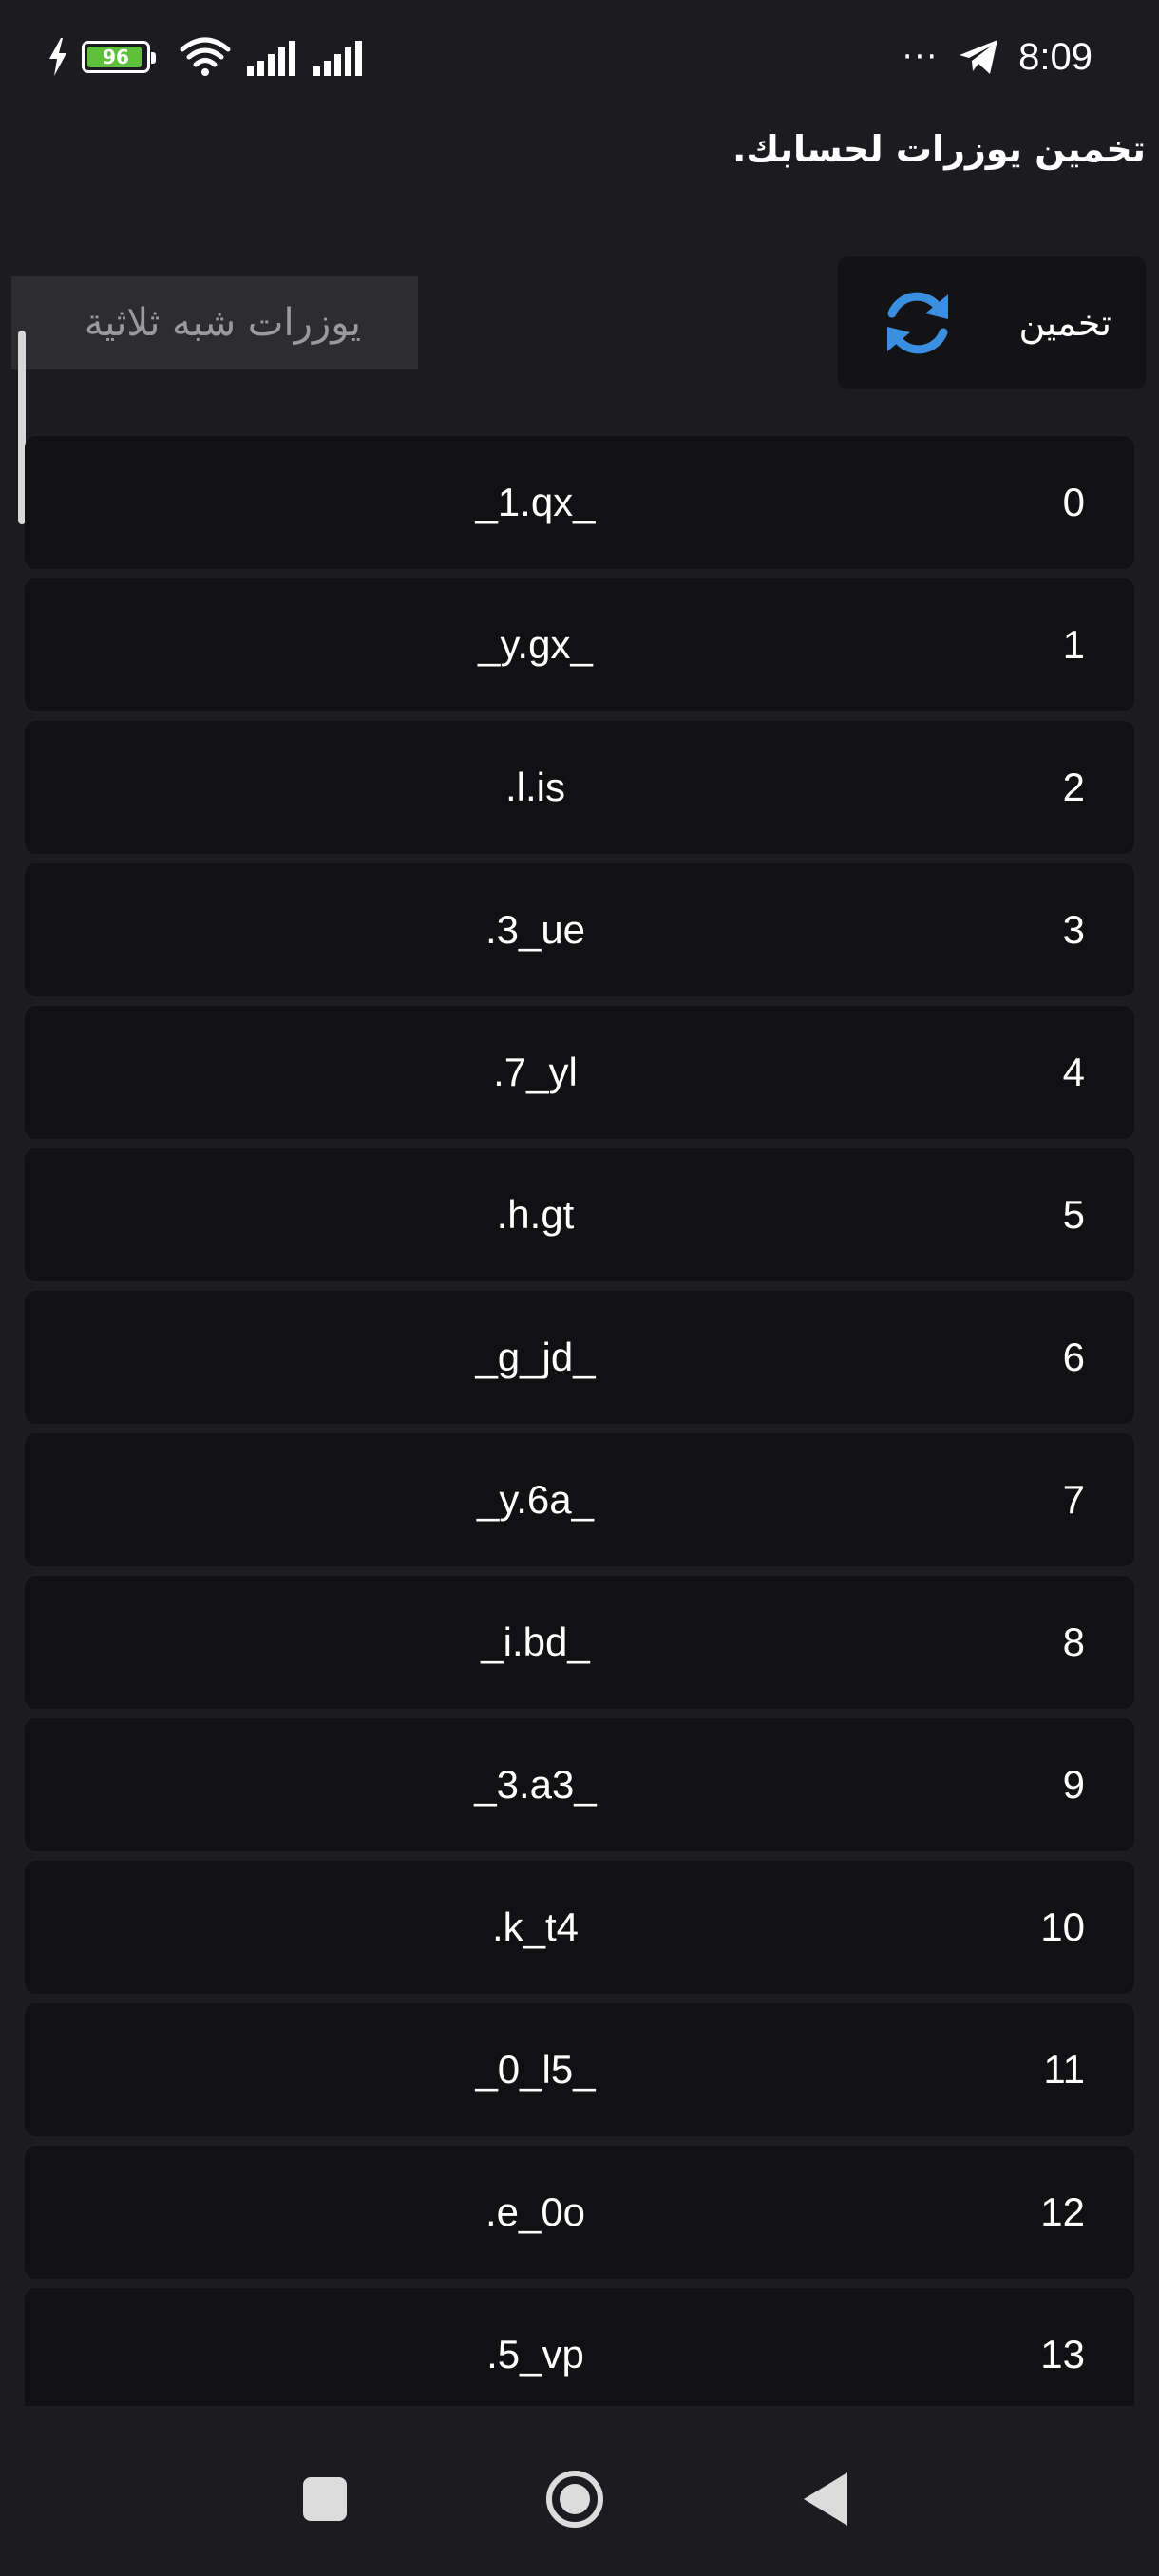 Image resolution: width=1159 pixels, height=2576 pixels. I want to click on list-item: _y.6a_ 7, so click(579, 1499).